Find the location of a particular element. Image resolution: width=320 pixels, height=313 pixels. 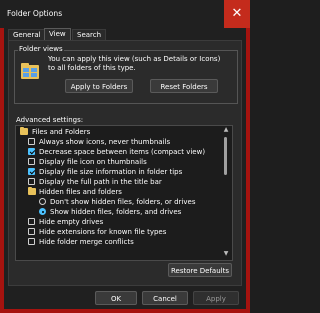

advanced-settings-label: Advanced settings: is located at coordinates (50, 120).